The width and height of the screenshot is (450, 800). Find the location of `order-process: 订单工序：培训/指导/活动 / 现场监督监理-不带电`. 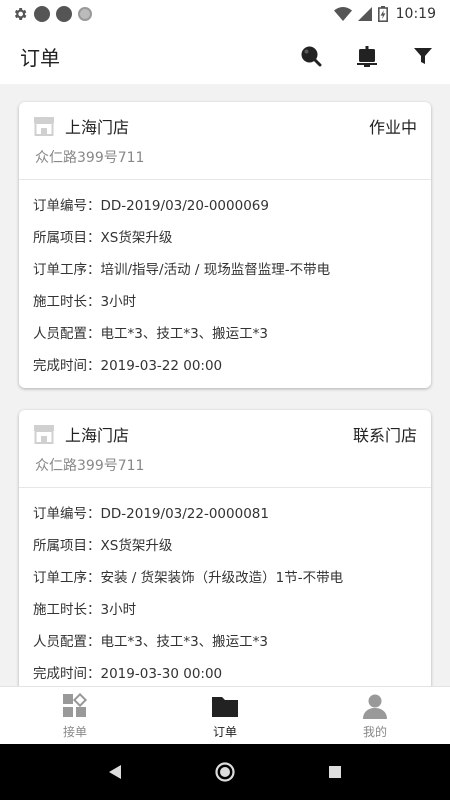

order-process: 订单工序：培训/指导/活动 / 现场监督监理-不带电 is located at coordinates (182, 270).